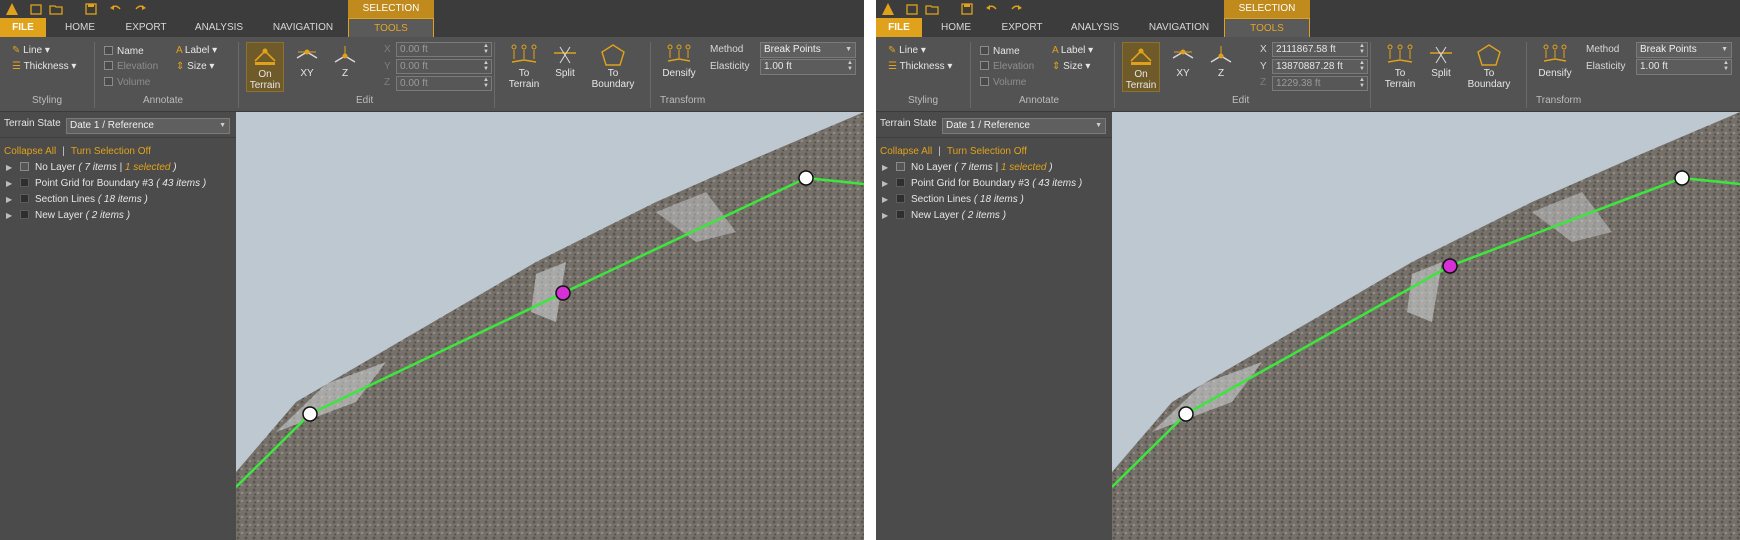 The height and width of the screenshot is (540, 1740). What do you see at coordinates (1320, 66) in the screenshot?
I see `y-coord-field: 13870887.28 ft ▲ ▼` at bounding box center [1320, 66].